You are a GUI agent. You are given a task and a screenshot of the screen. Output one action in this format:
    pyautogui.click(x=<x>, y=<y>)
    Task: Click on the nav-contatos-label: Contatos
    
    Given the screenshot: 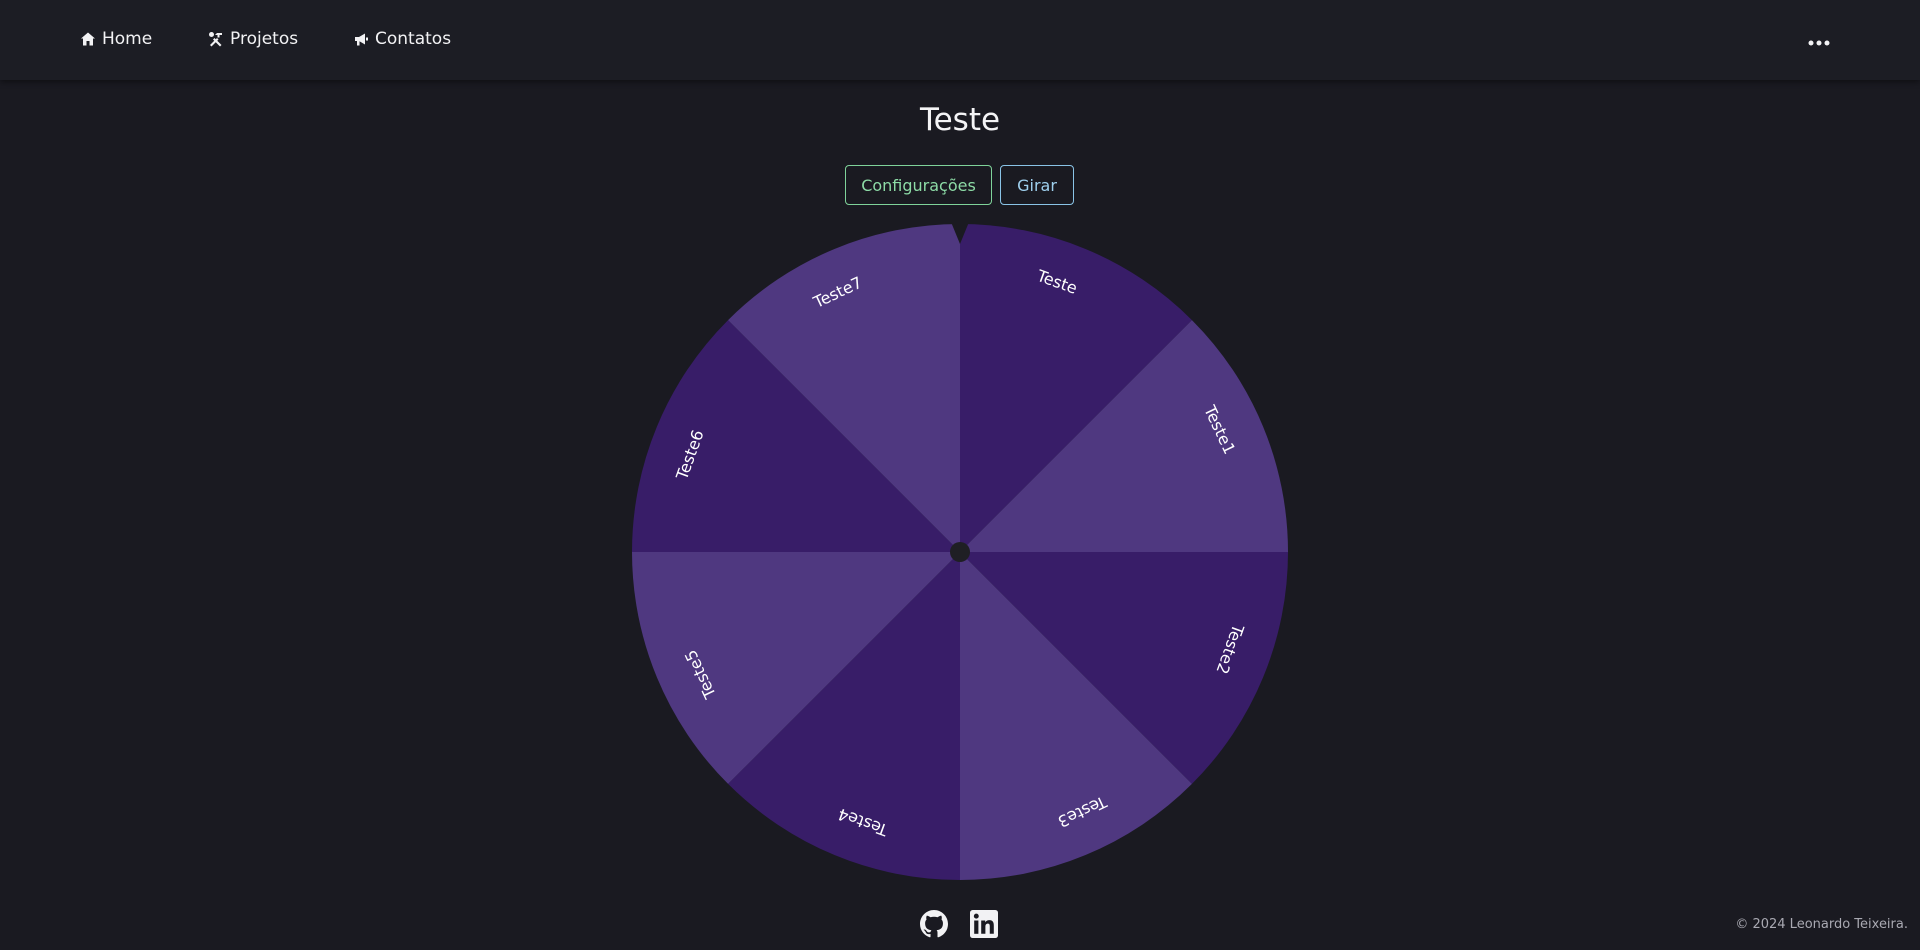 What is the action you would take?
    pyautogui.click(x=413, y=39)
    